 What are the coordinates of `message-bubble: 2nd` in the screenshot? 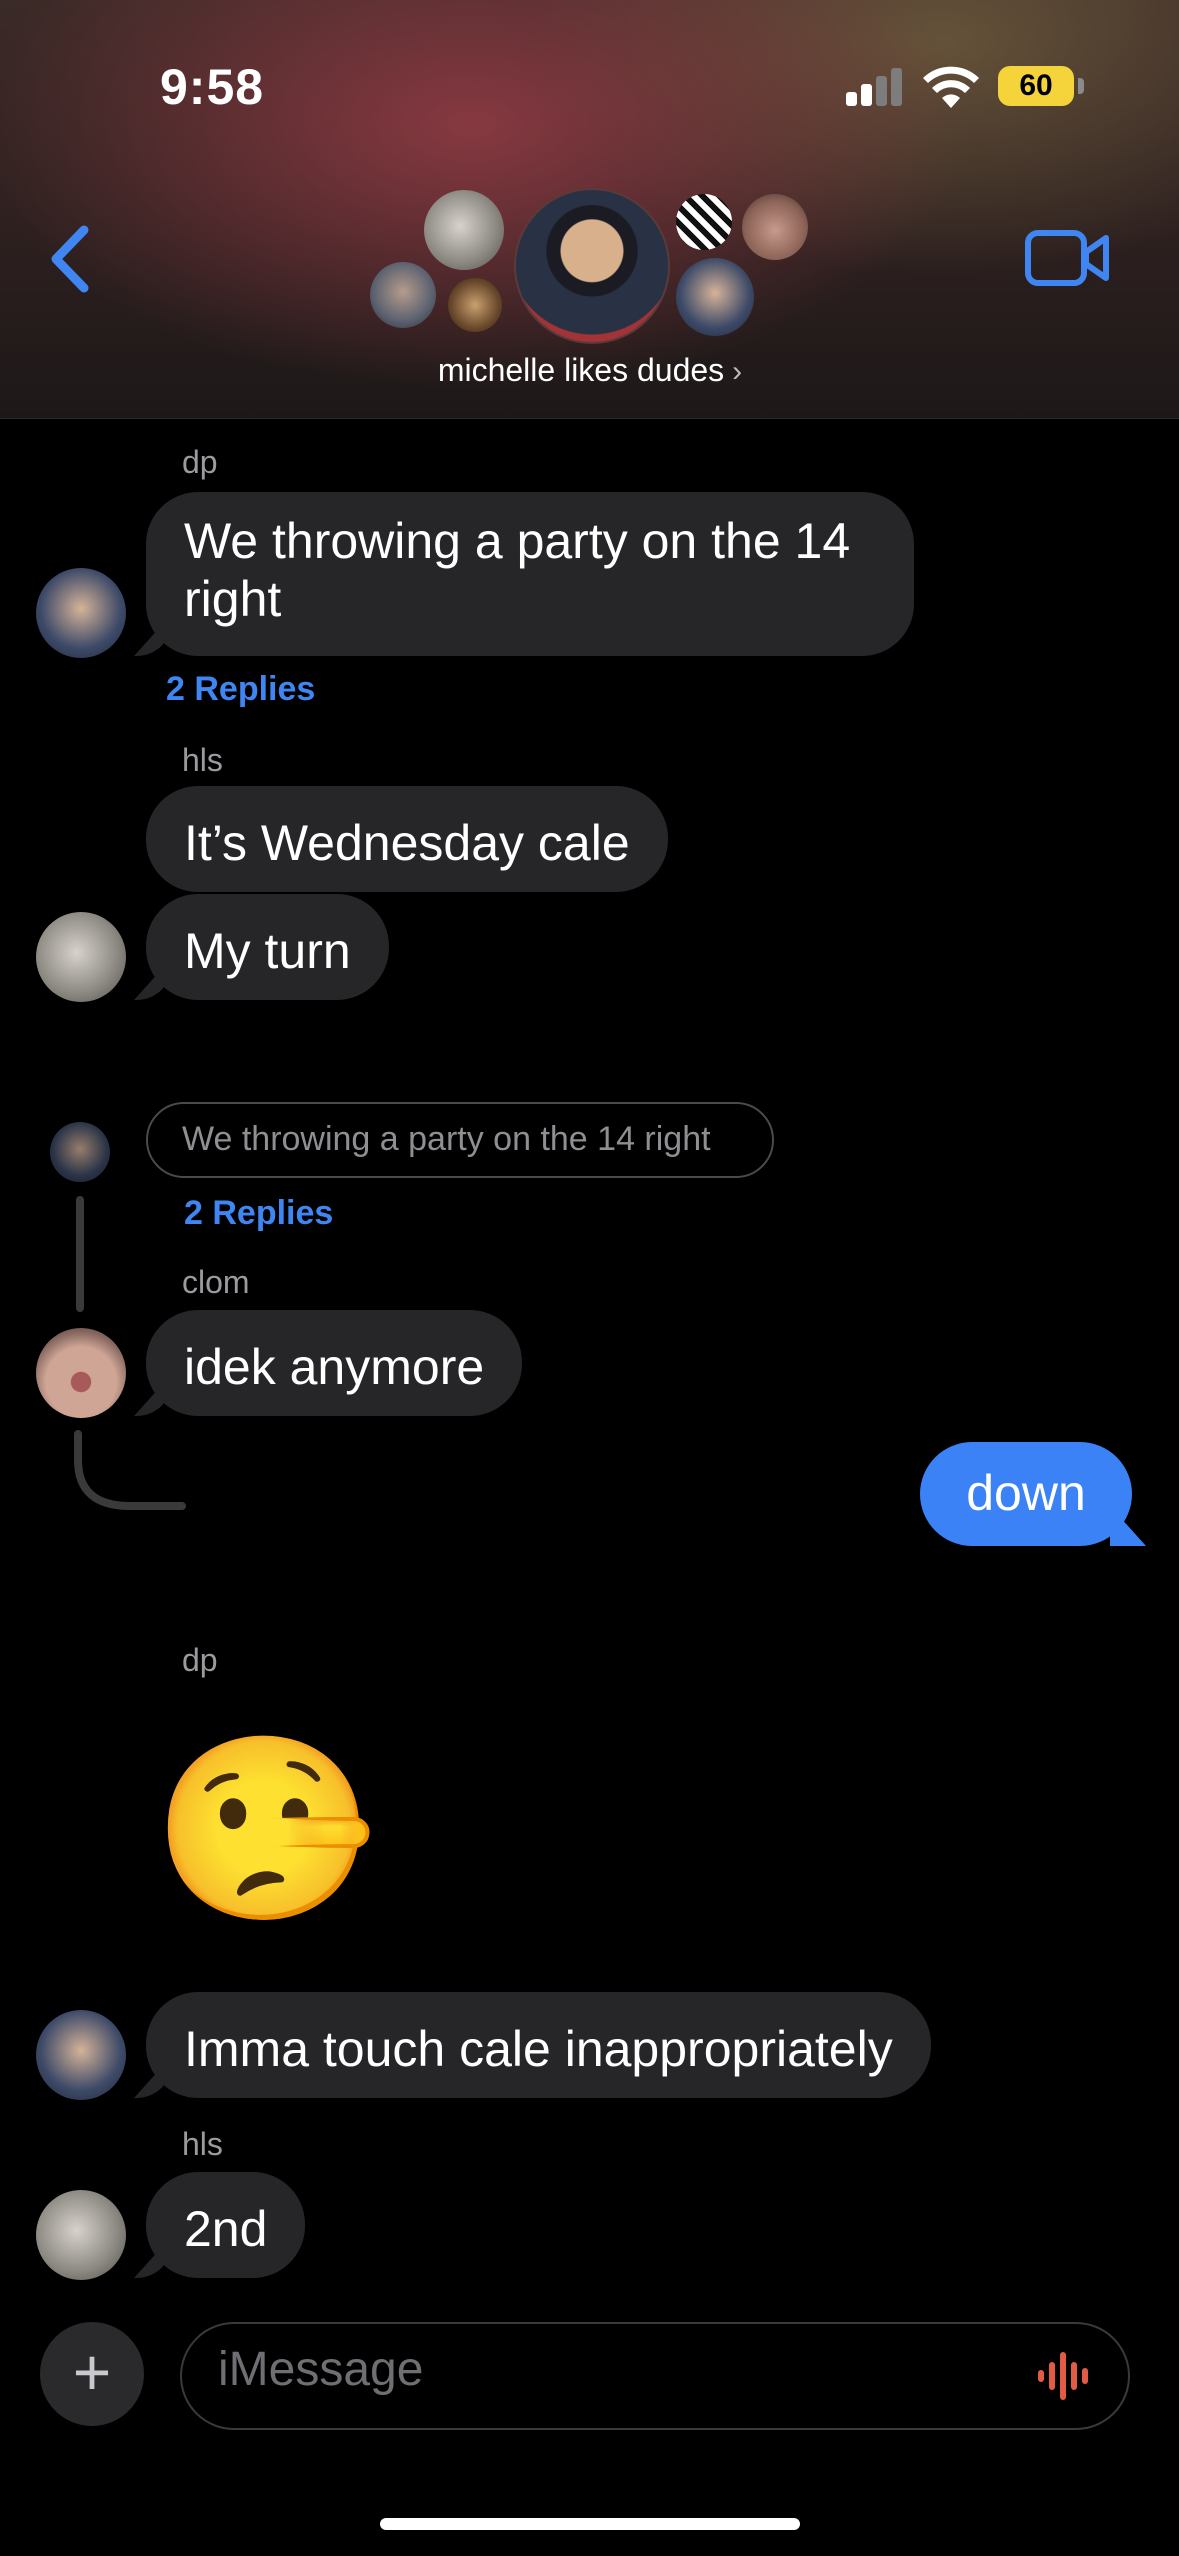 It's located at (226, 2225).